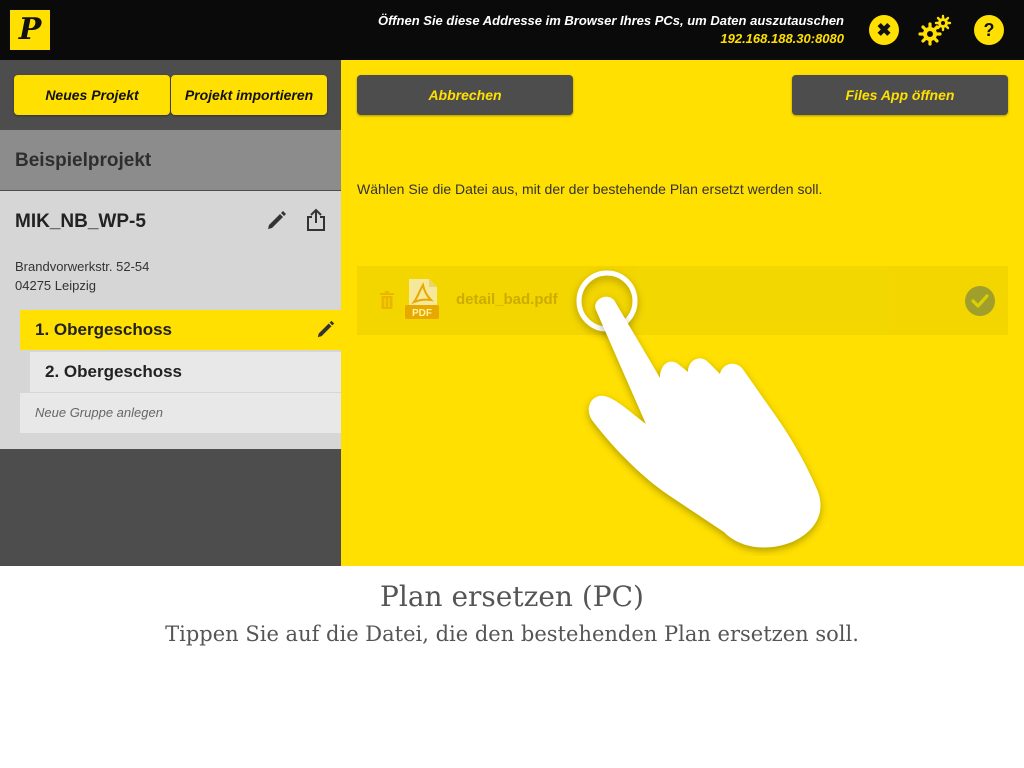 The width and height of the screenshot is (1024, 768). I want to click on connection-address: 192.168.188.30:8080, so click(782, 38).